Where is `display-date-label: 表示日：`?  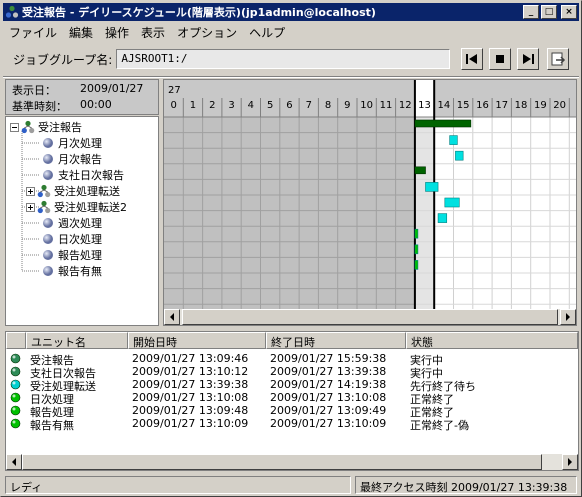 display-date-label: 表示日： is located at coordinates (34, 90).